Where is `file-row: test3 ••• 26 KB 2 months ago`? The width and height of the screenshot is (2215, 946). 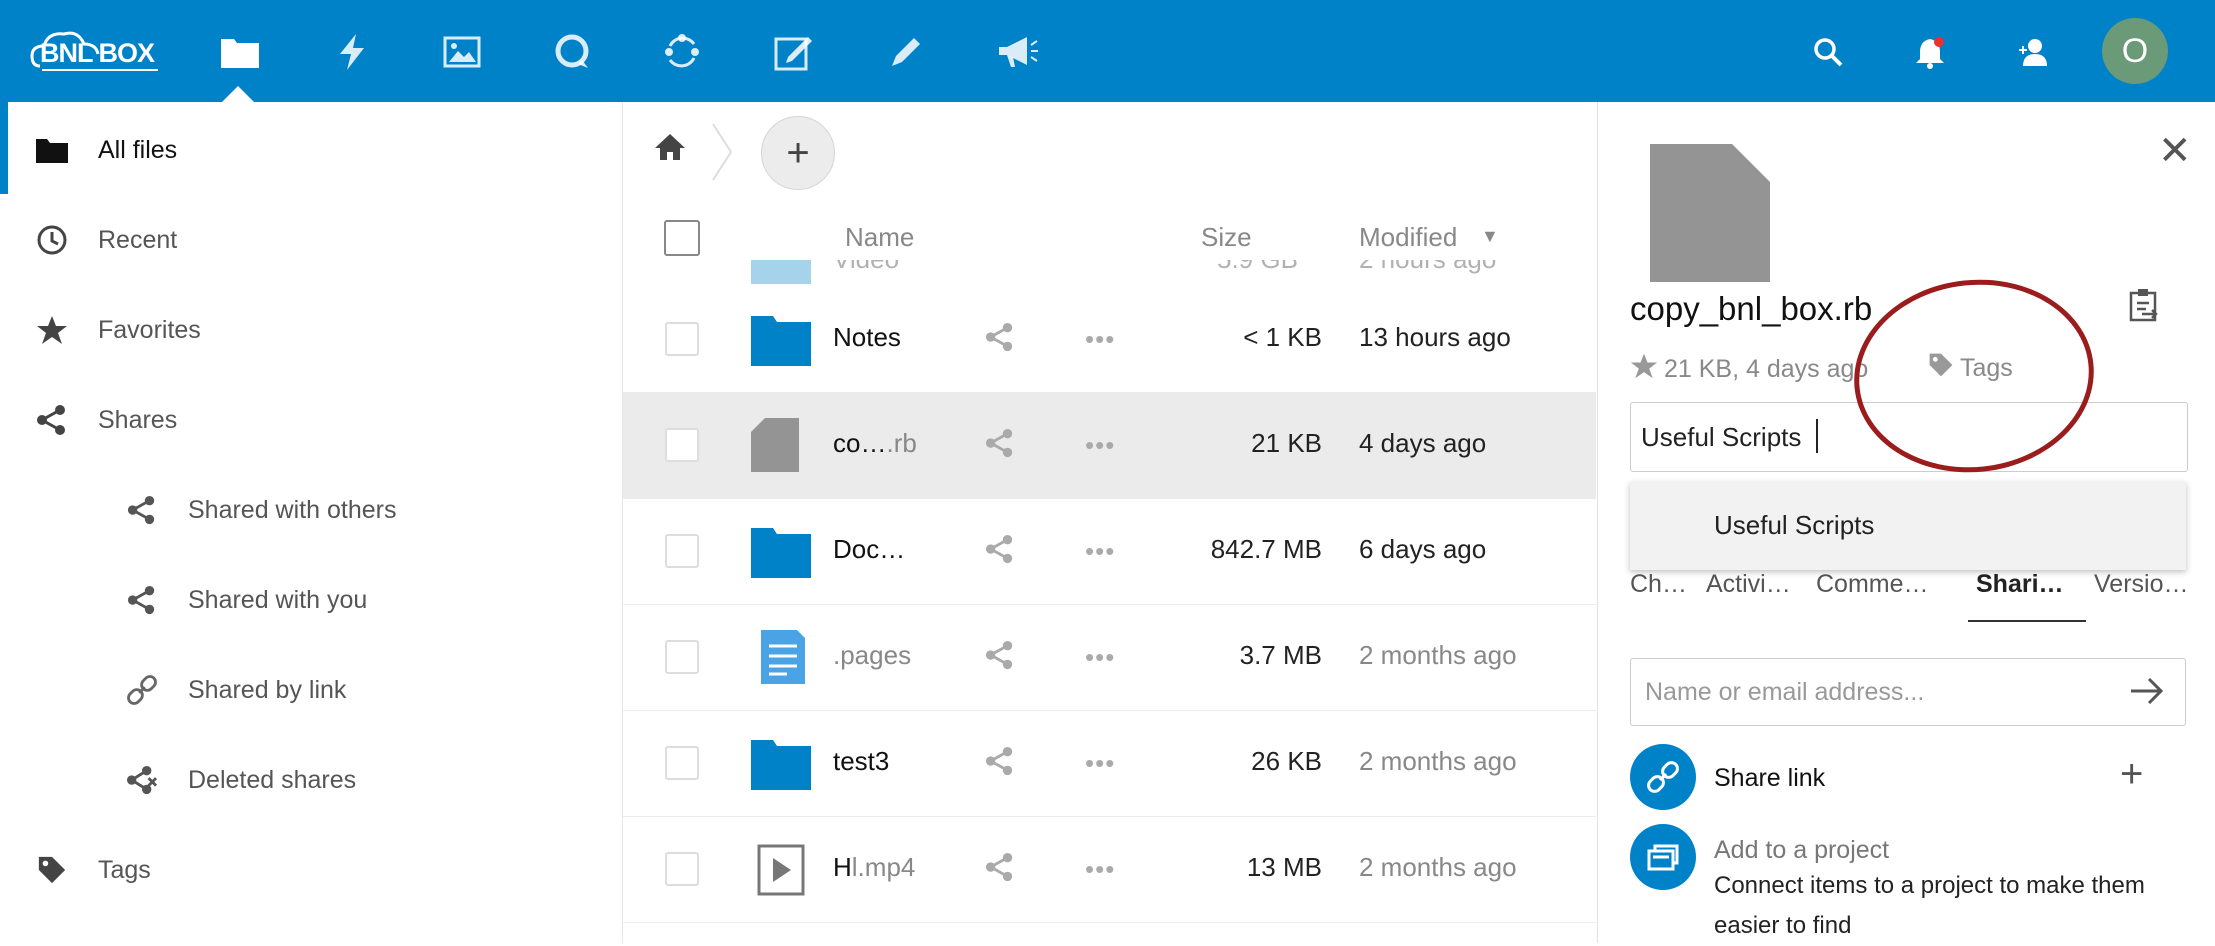 file-row: test3 ••• 26 KB 2 months ago is located at coordinates (1109, 763).